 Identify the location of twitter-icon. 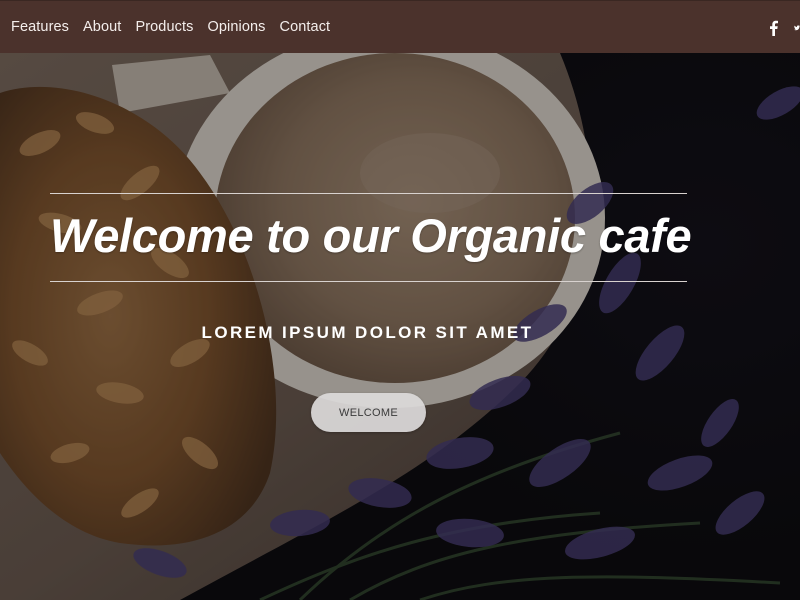
(797, 28).